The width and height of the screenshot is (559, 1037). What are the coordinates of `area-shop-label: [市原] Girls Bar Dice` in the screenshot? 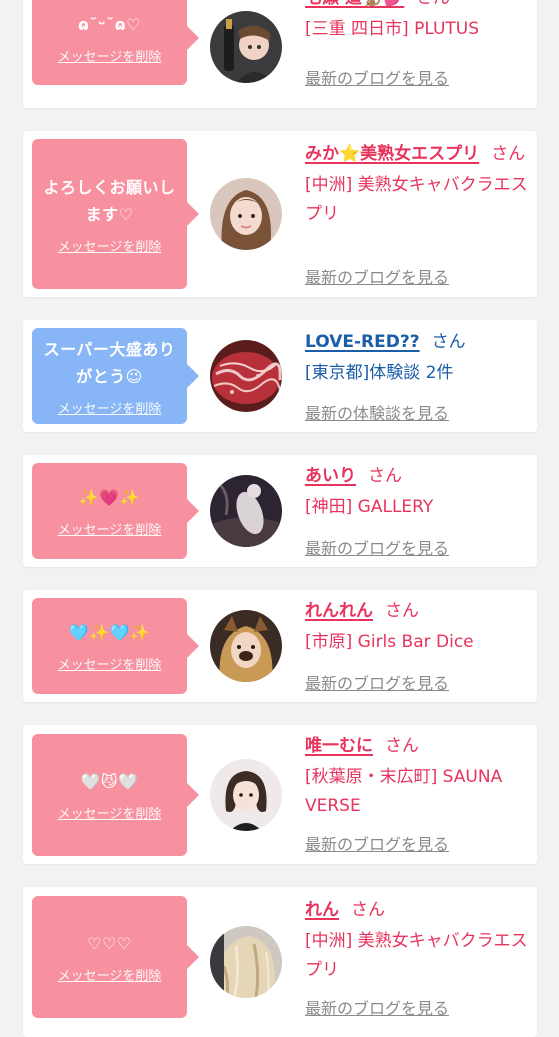 It's located at (389, 642).